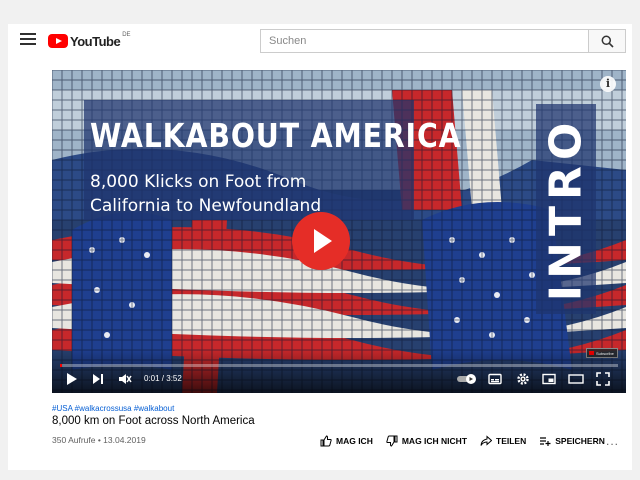 The height and width of the screenshot is (480, 640). I want to click on search-icon, so click(607, 41).